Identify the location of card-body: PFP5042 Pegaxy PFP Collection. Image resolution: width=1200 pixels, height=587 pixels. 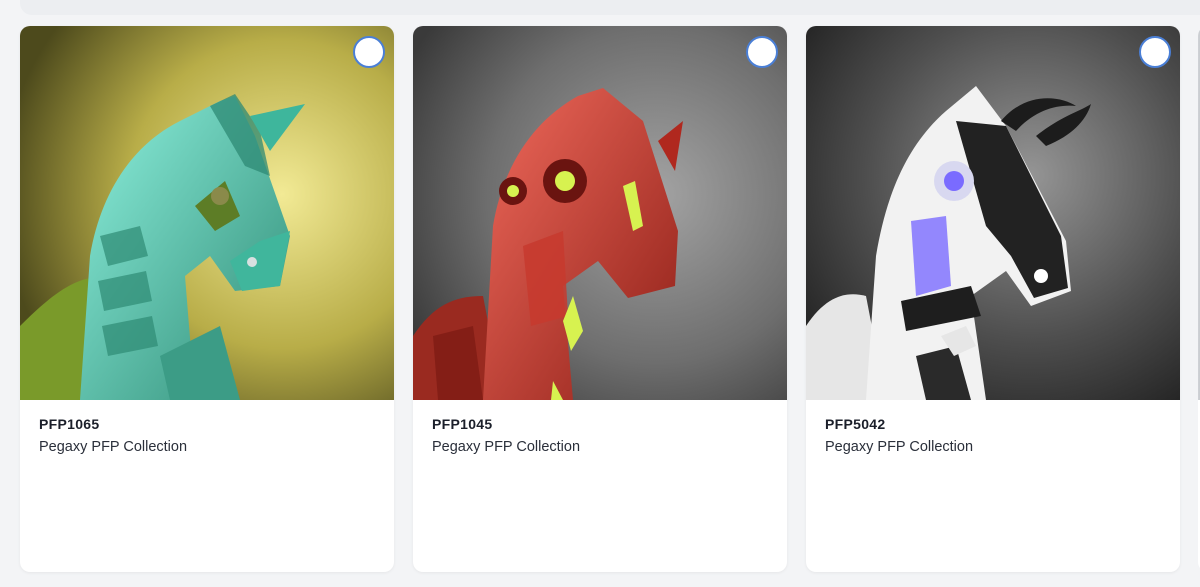
(994, 435).